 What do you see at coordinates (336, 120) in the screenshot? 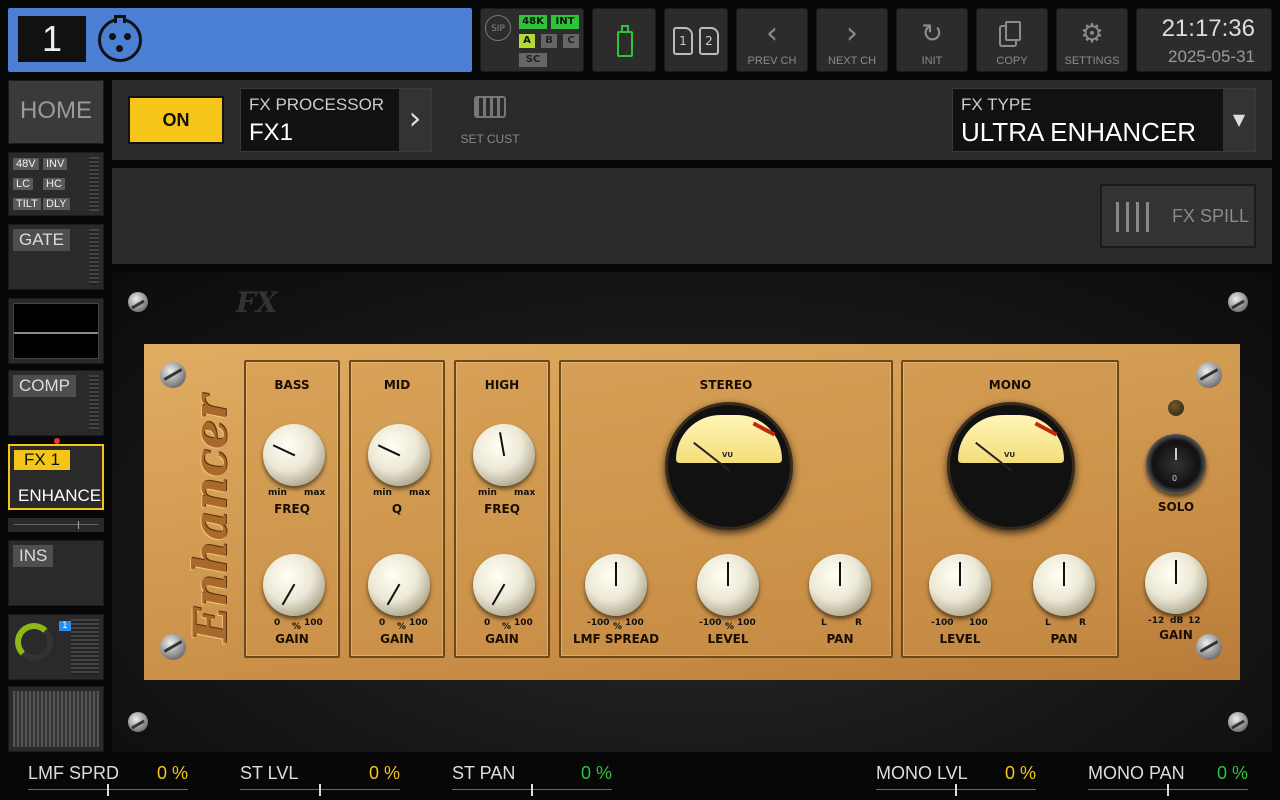
I see `fx-processor-selector: FX PROCESSOR FX1 ›` at bounding box center [336, 120].